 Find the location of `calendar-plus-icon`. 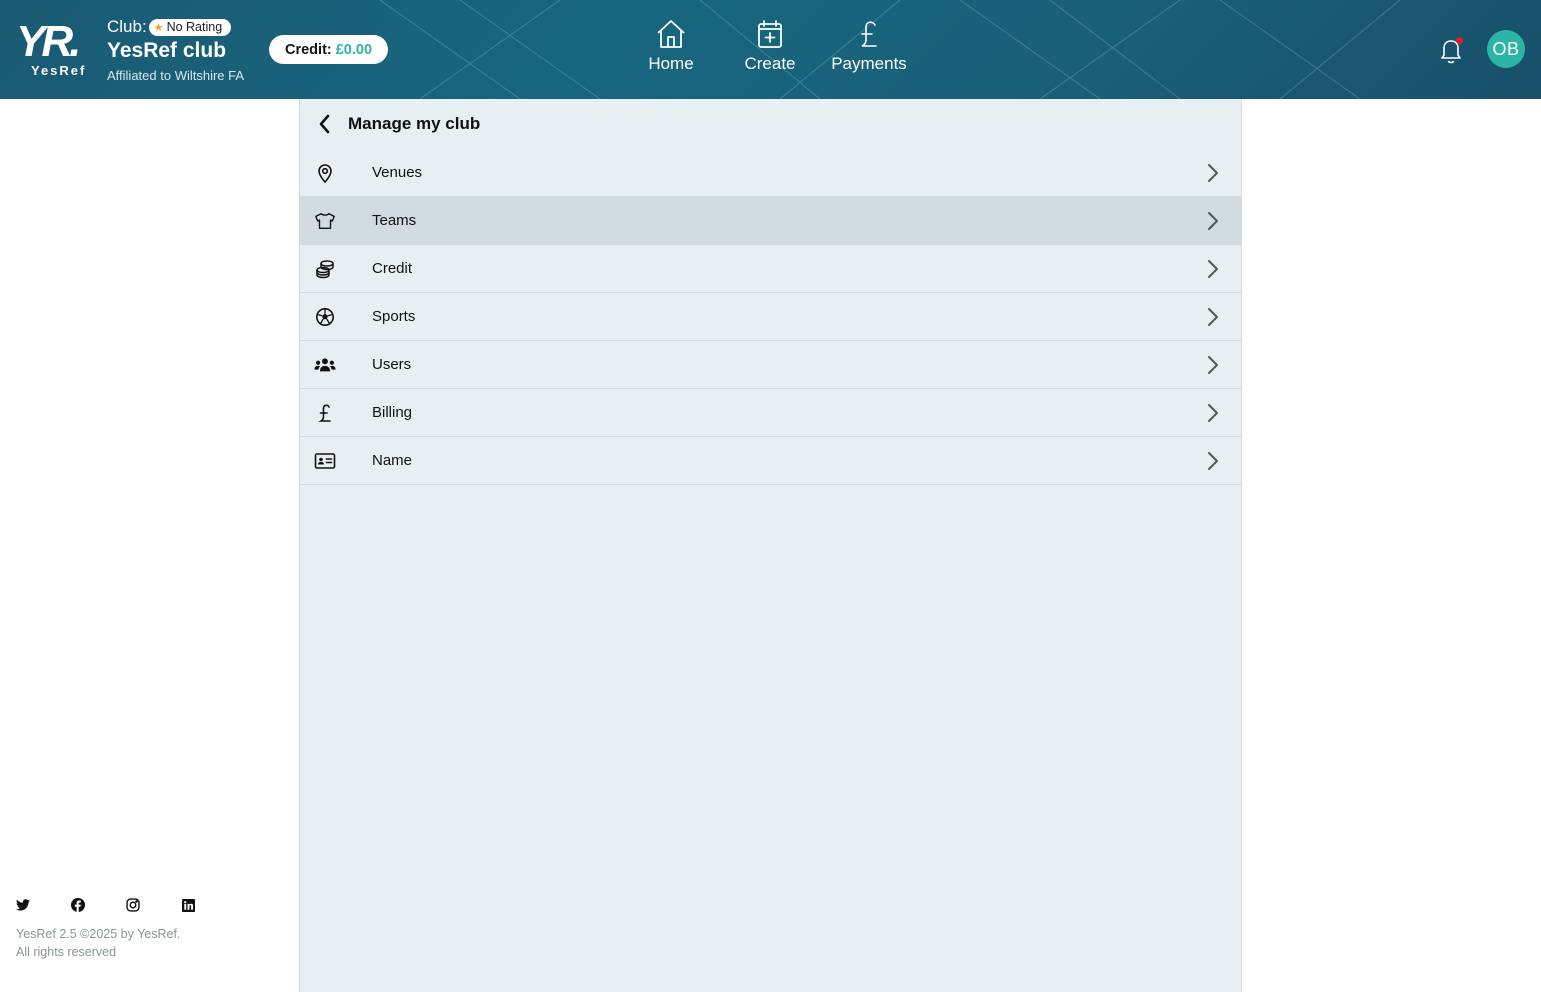

calendar-plus-icon is located at coordinates (770, 34).